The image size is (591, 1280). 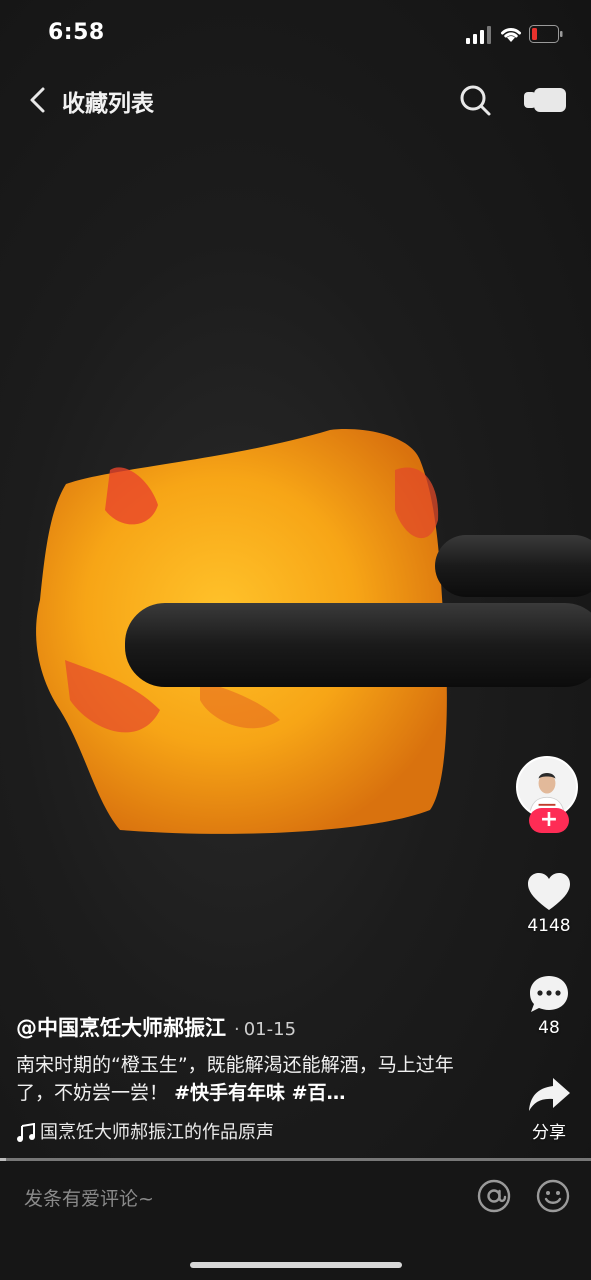 I want to click on share-button: 分享, so click(x=549, y=1109).